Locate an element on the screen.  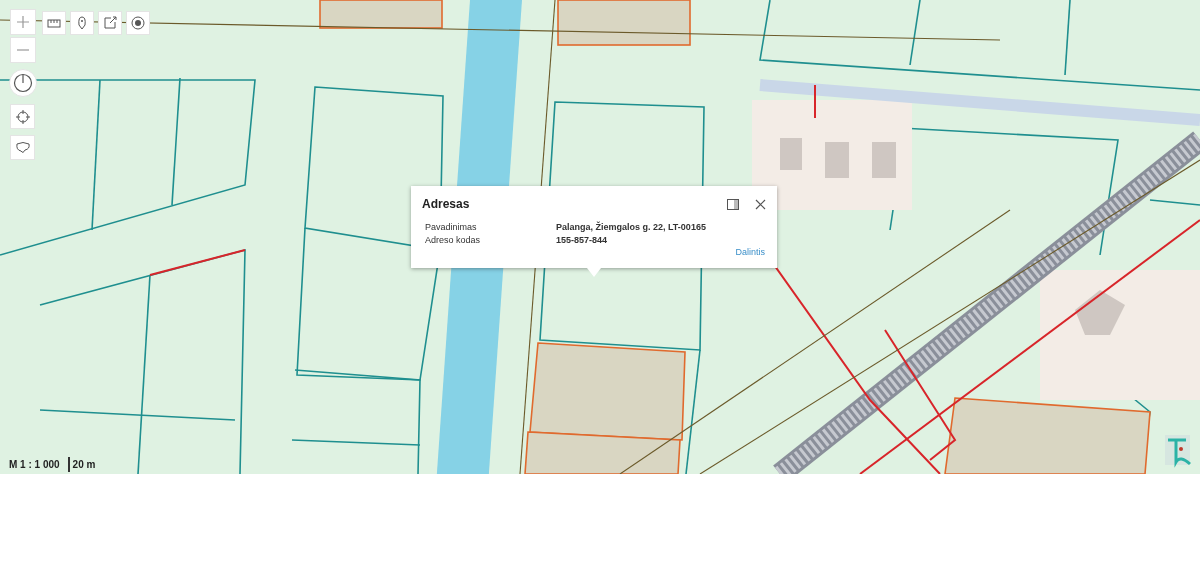
gps-button is located at coordinates (22, 116).